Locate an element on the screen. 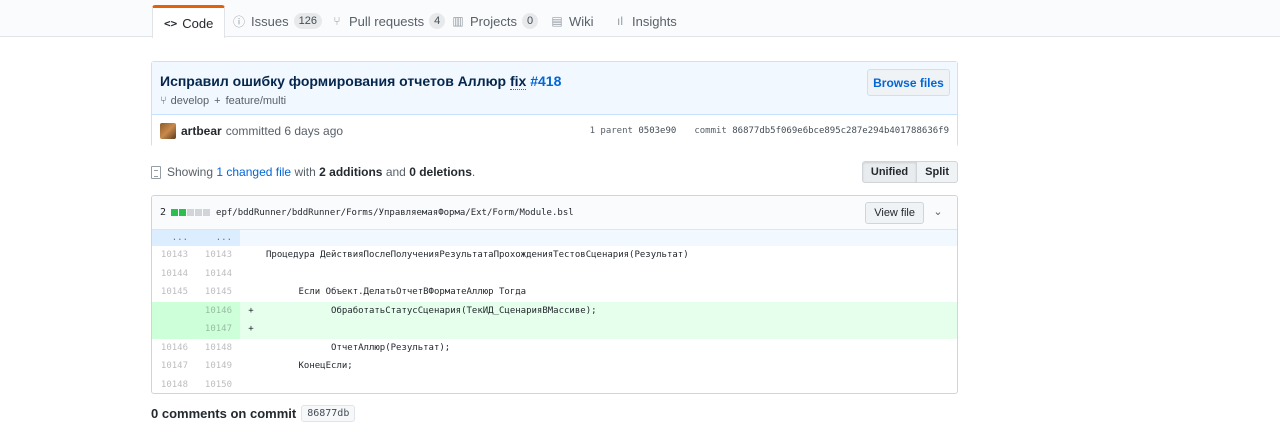 Image resolution: width=1280 pixels, height=430 pixels. diff-context-row: 10144 10144 is located at coordinates (554, 274).